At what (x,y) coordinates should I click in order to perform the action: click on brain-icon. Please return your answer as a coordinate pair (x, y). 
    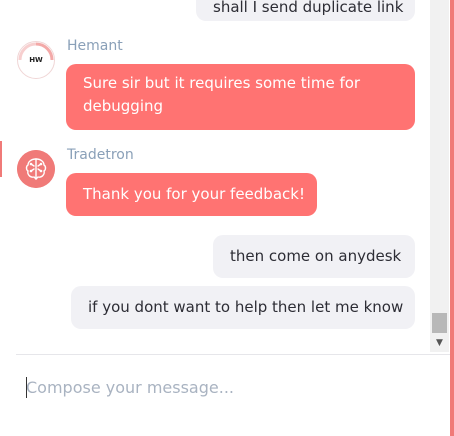
    Looking at the image, I should click on (36, 169).